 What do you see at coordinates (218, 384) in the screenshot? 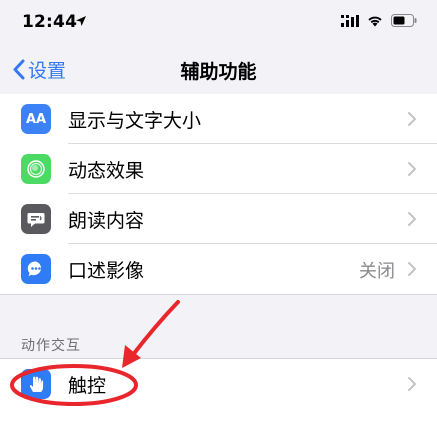
I see `row-touch: 触控` at bounding box center [218, 384].